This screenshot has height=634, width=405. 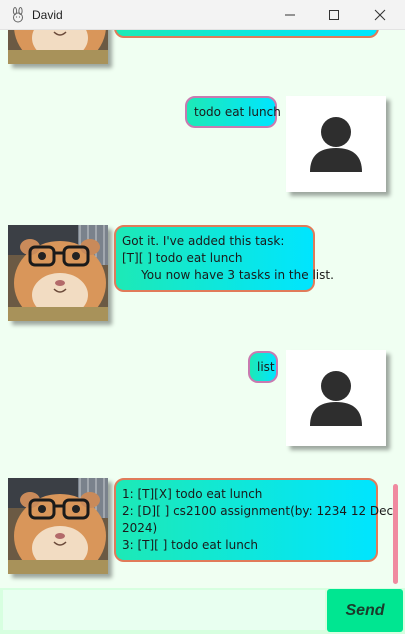 I want to click on message-input, so click(x=164, y=610).